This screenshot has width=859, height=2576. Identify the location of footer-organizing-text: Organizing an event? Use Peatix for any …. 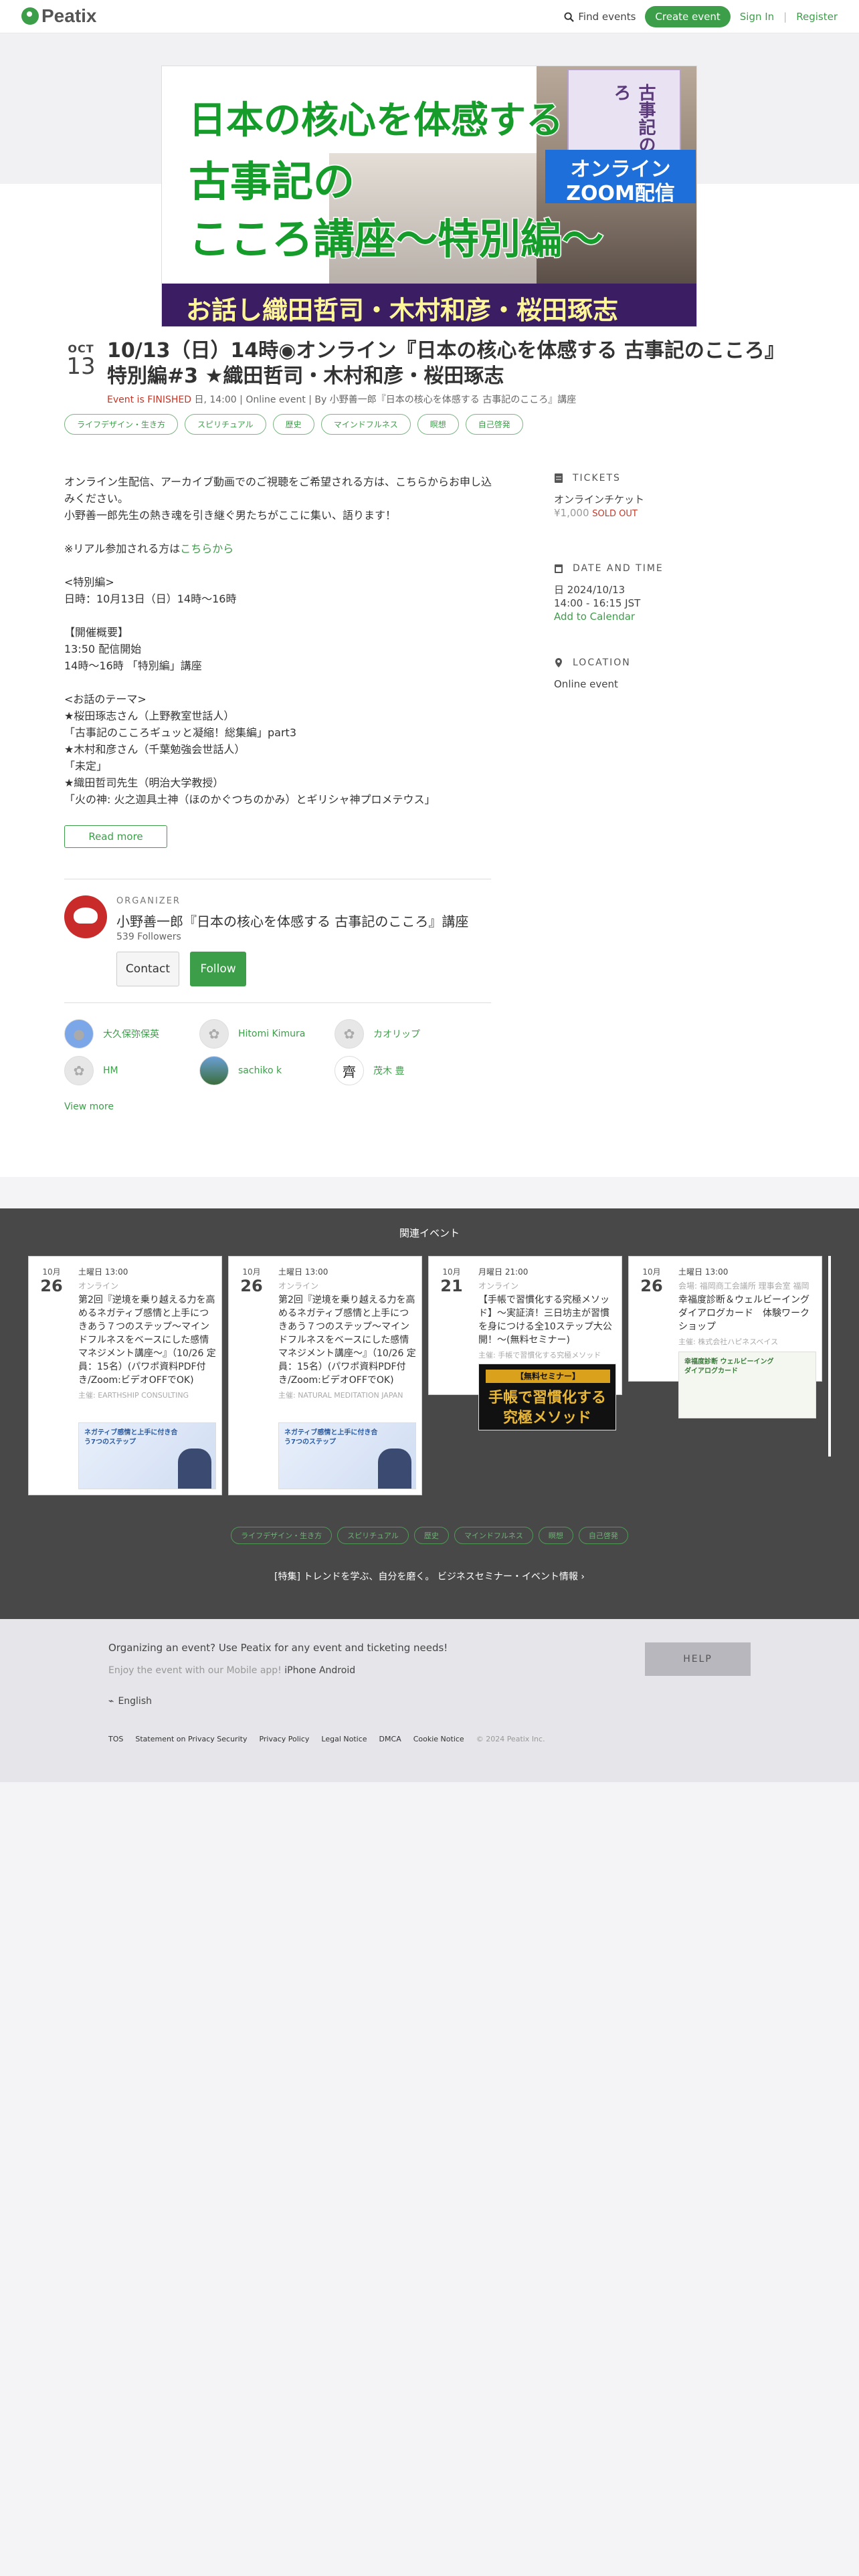
(278, 1648).